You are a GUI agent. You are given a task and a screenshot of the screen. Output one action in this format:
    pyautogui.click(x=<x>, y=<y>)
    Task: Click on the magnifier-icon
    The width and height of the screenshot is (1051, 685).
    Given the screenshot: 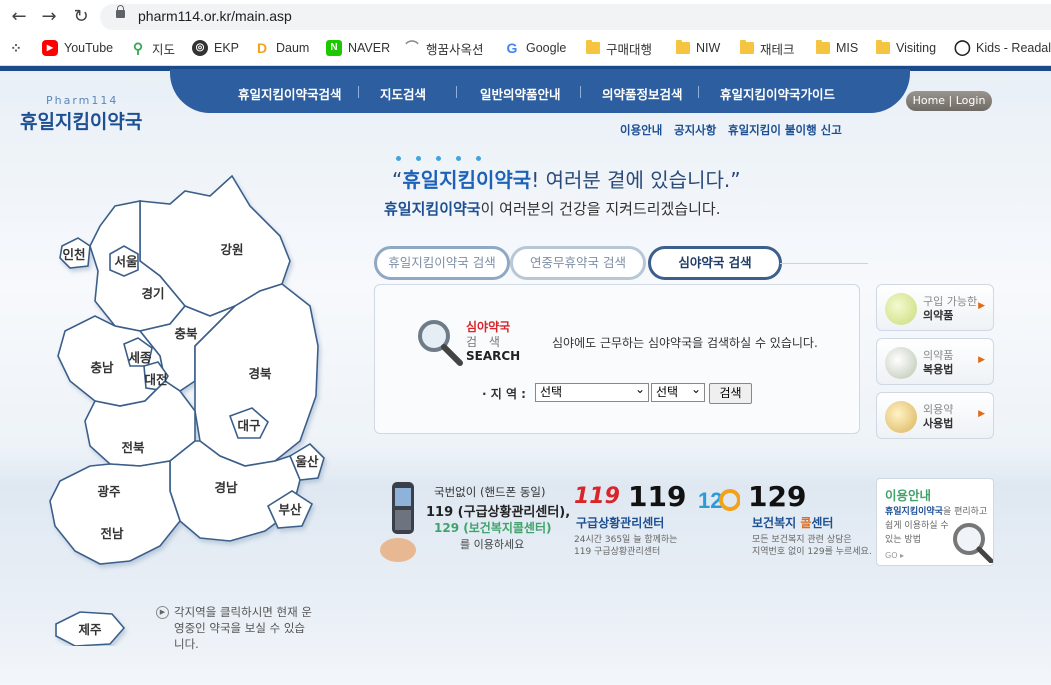 What is the action you would take?
    pyautogui.click(x=440, y=343)
    